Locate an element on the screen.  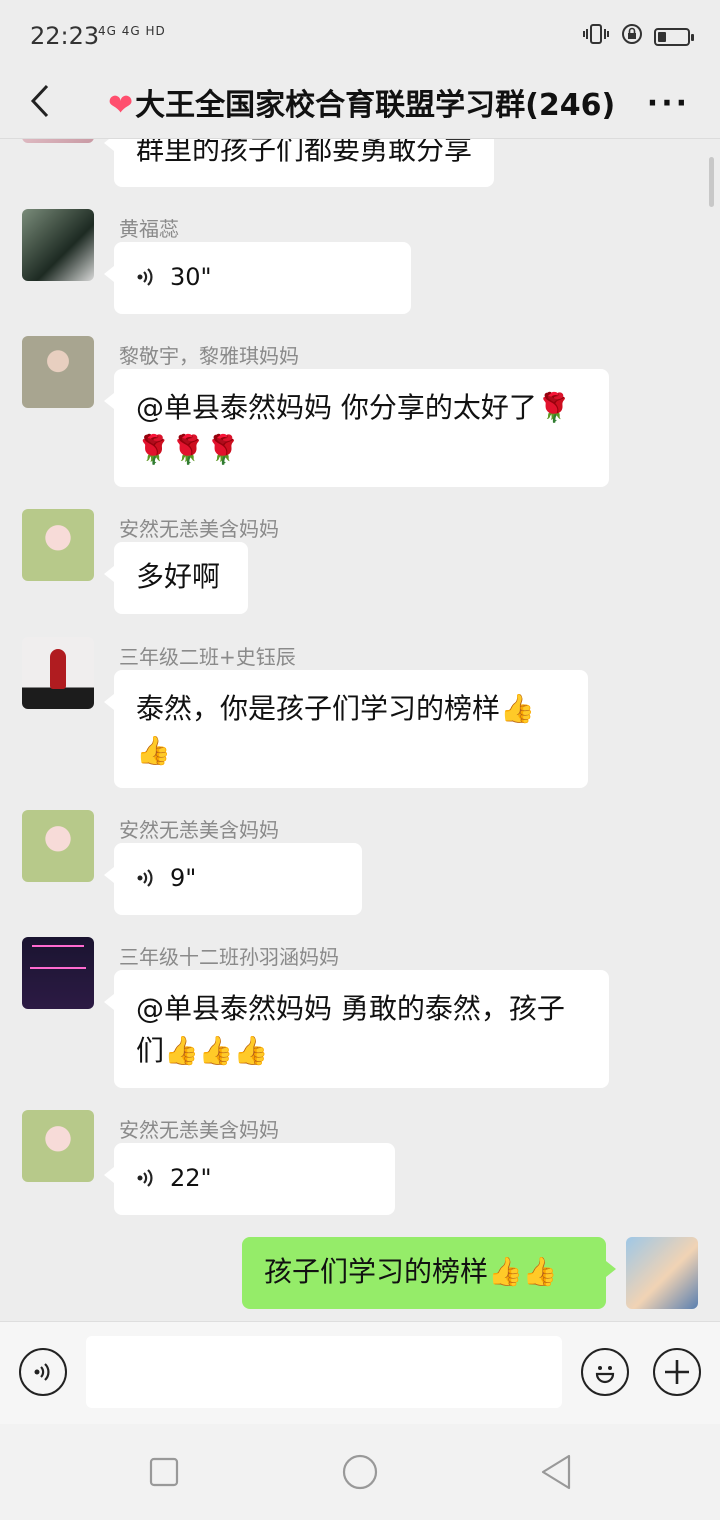
message-text: @单县泰然妈妈 你分享的太好了🌹🌹🌹🌹 is located at coordinates (354, 428).